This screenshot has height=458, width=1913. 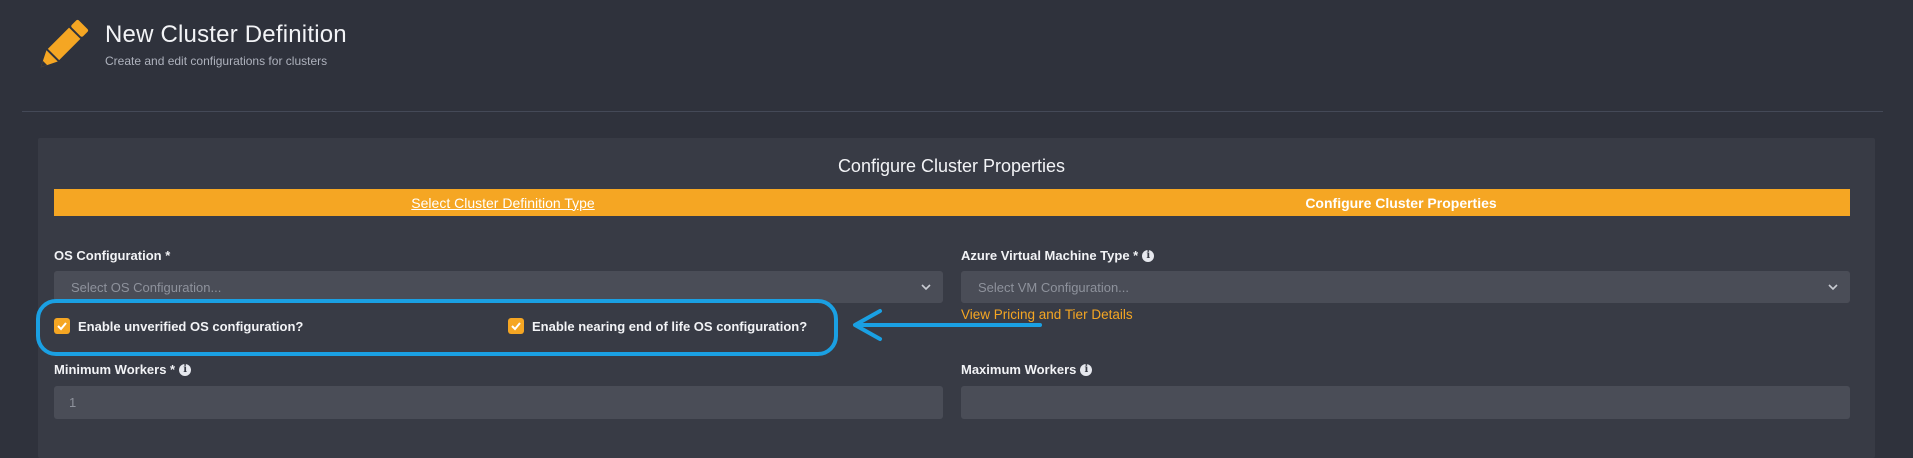 I want to click on highlight-box, so click(x=437, y=327).